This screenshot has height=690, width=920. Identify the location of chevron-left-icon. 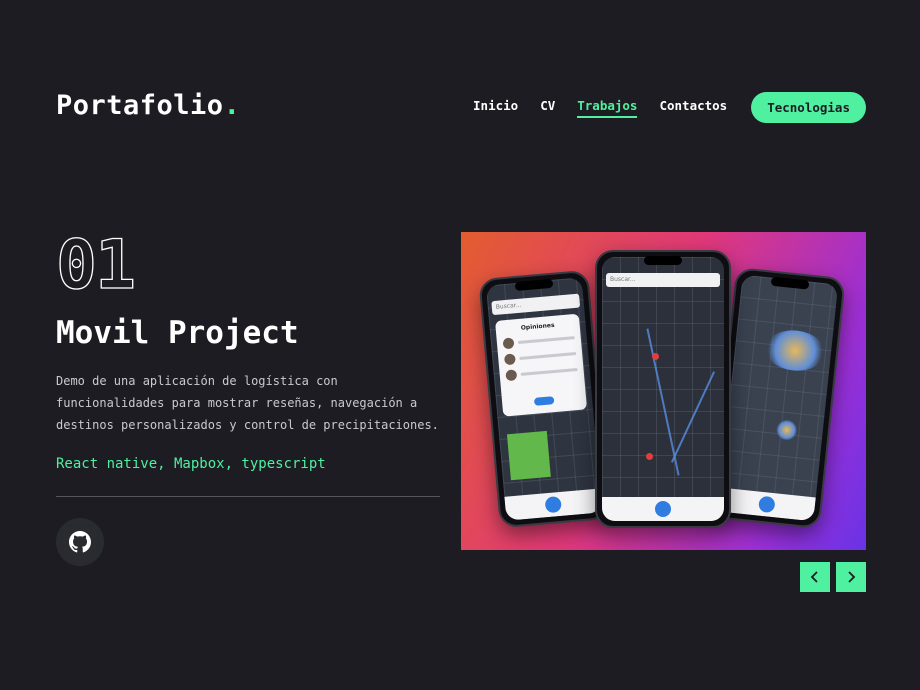
(814, 577).